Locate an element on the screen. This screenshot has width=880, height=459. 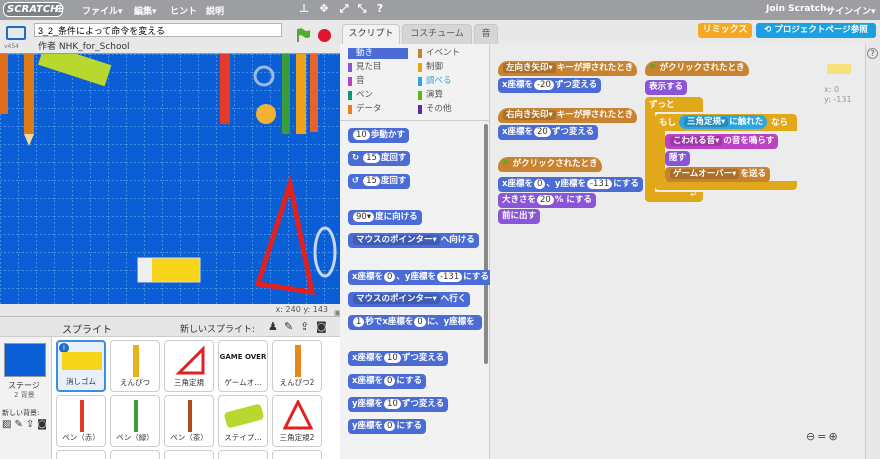
stage-thumbnail is located at coordinates (25, 360).